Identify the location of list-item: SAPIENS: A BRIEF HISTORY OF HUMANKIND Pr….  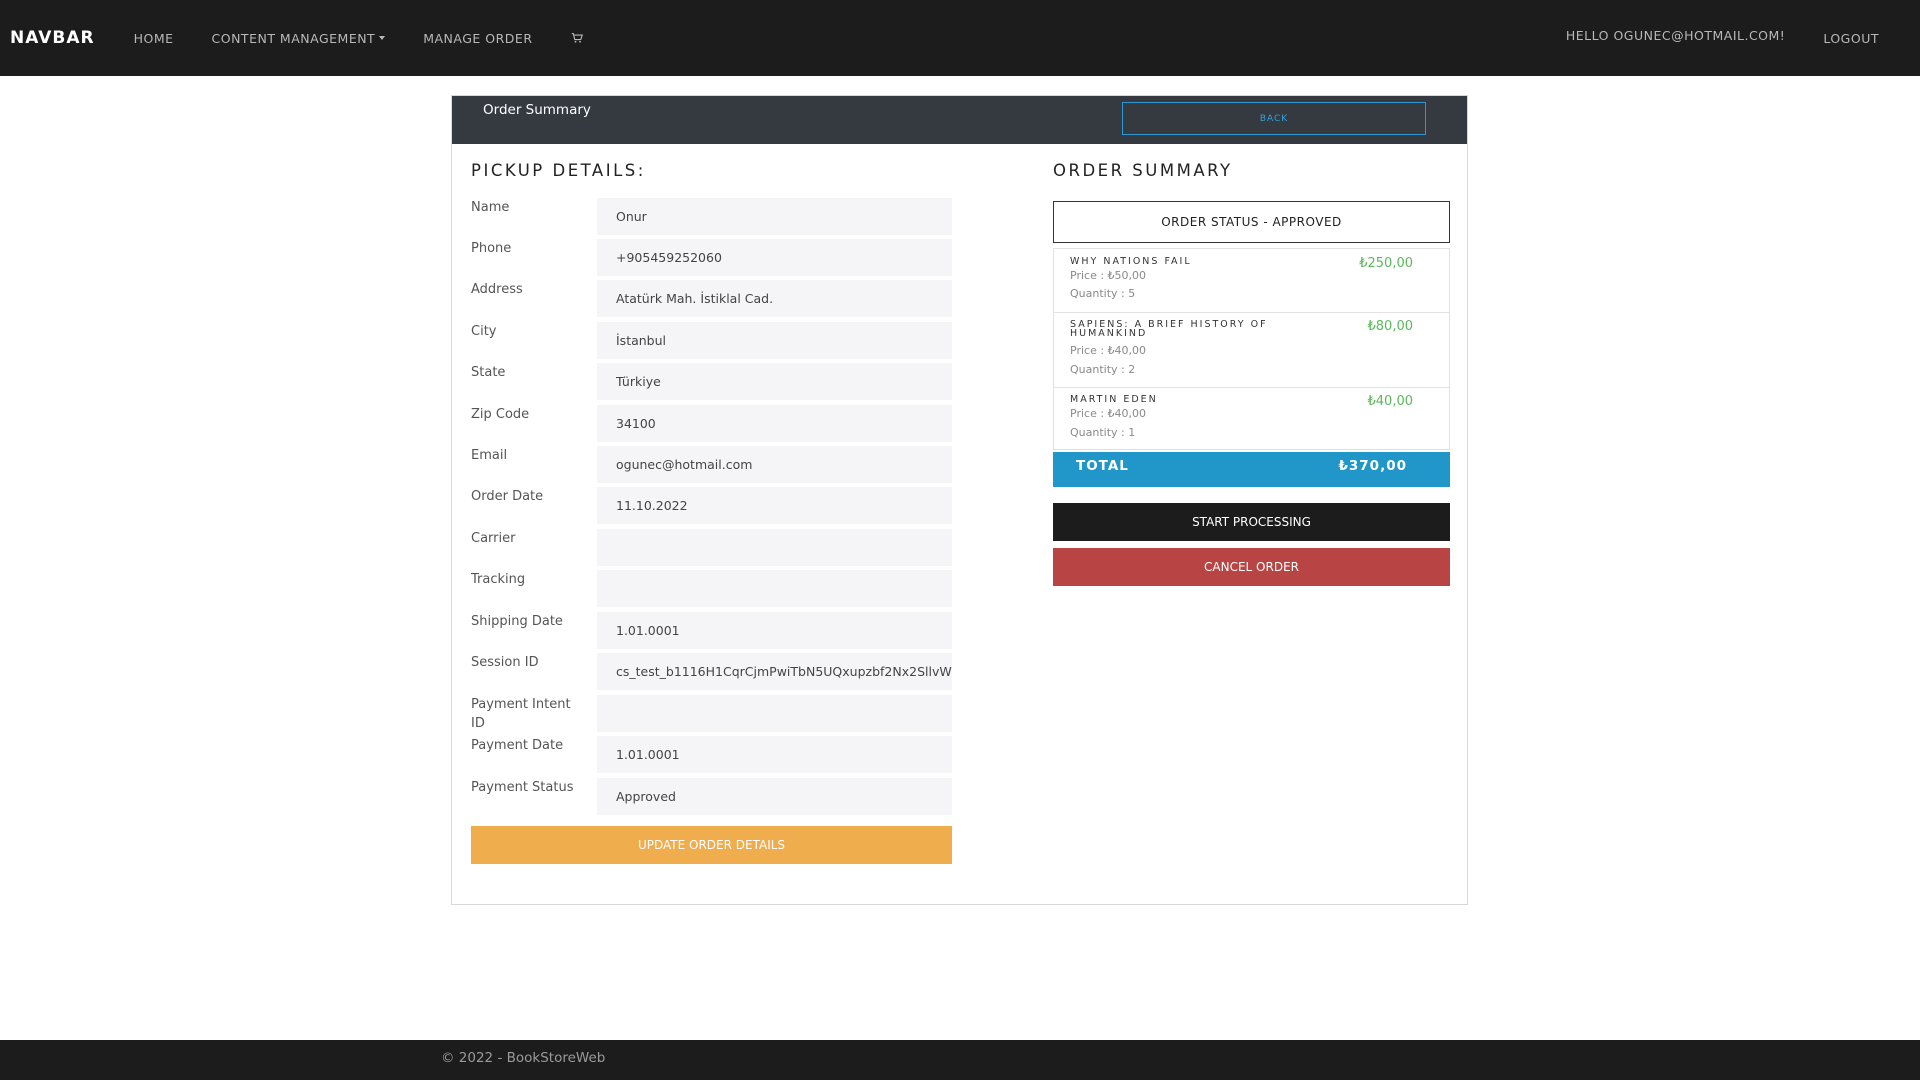
(1251, 350).